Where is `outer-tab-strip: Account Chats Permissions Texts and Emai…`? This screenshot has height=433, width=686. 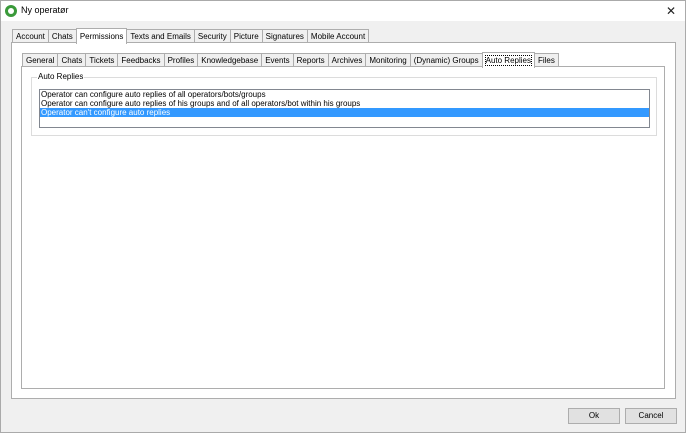 outer-tab-strip: Account Chats Permissions Texts and Emai… is located at coordinates (191, 36).